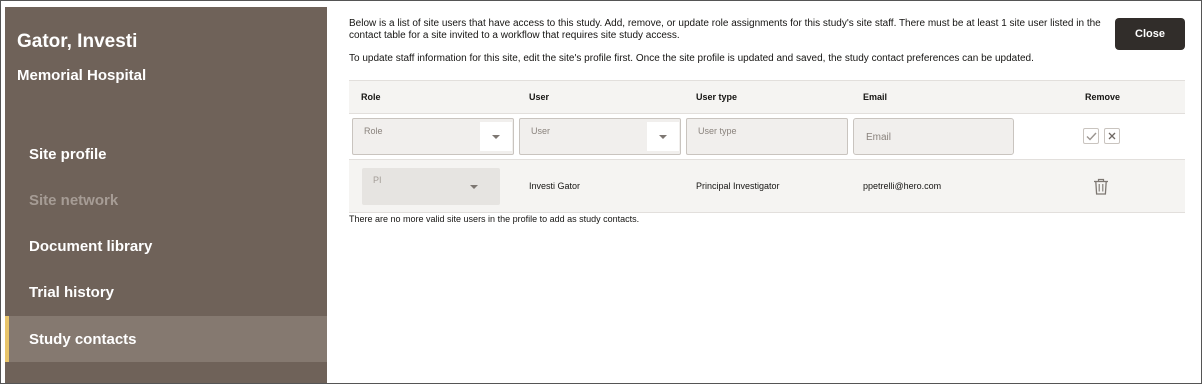 The height and width of the screenshot is (384, 1202). What do you see at coordinates (767, 97) in the screenshot?
I see `table-header: Role User User type Email Remove` at bounding box center [767, 97].